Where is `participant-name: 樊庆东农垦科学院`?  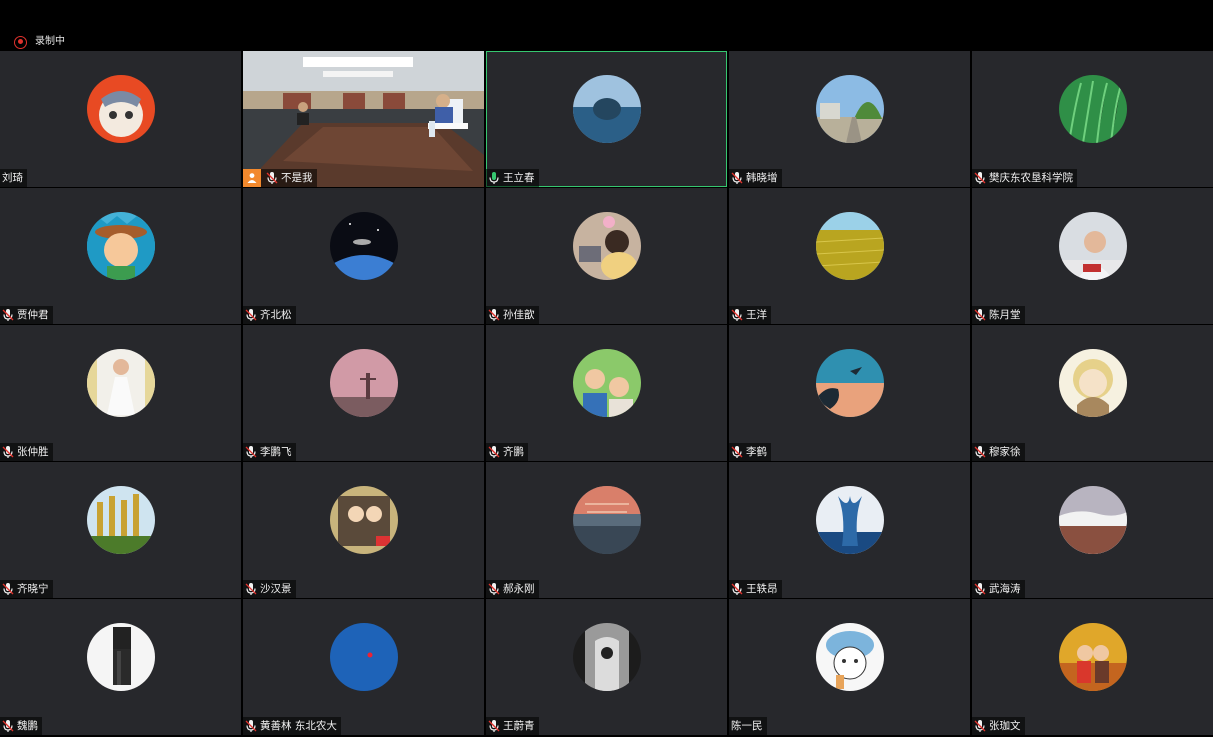 participant-name: 樊庆东农垦科学院 is located at coordinates (1031, 178).